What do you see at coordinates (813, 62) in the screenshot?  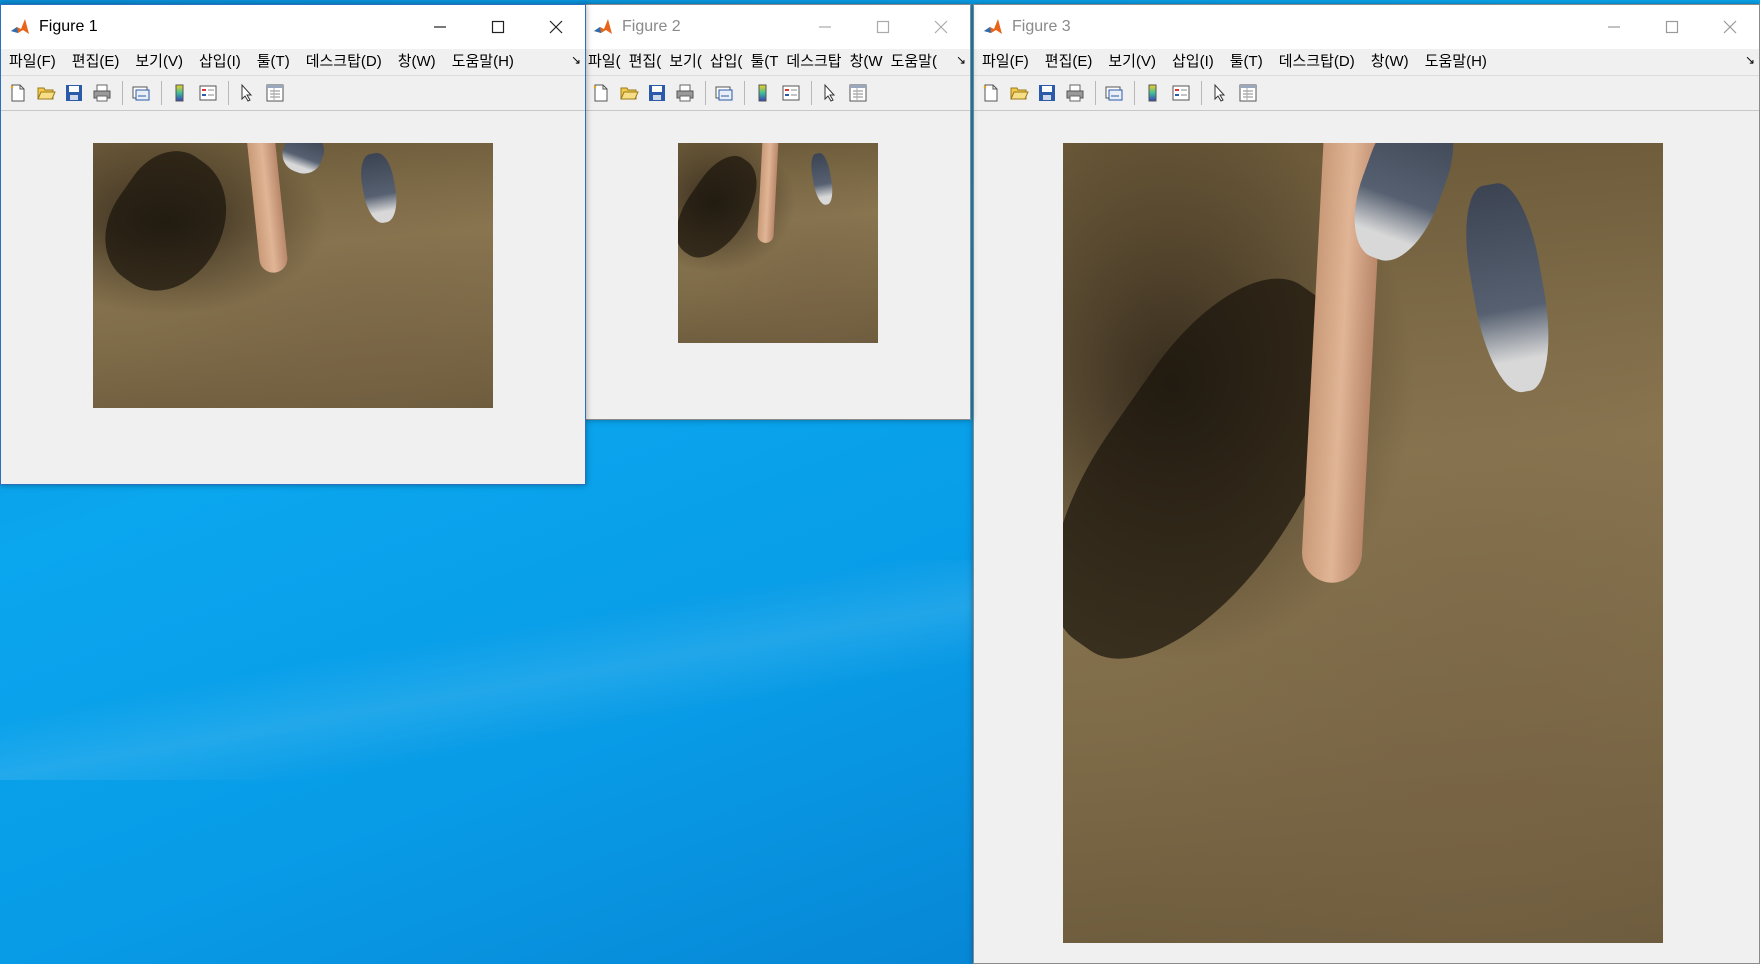 I see `menu-desktop: 데스크탑` at bounding box center [813, 62].